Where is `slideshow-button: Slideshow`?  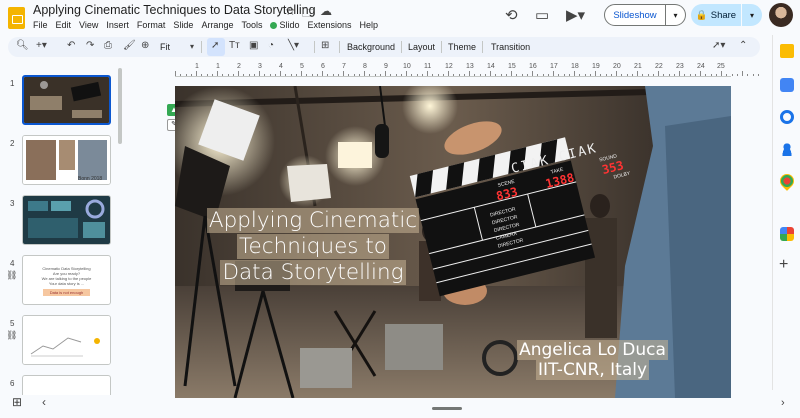 slideshow-button: Slideshow is located at coordinates (635, 15).